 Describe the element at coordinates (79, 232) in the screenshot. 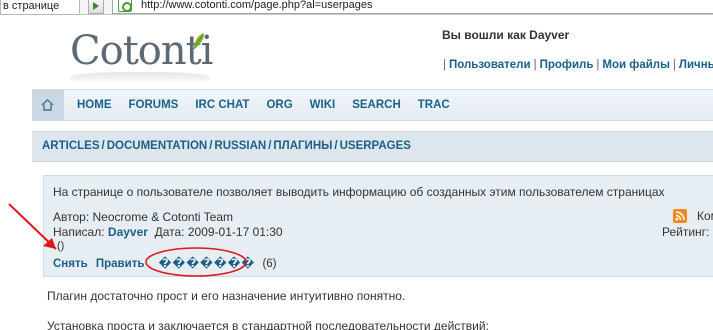

I see `posted-label: Написал:` at that location.